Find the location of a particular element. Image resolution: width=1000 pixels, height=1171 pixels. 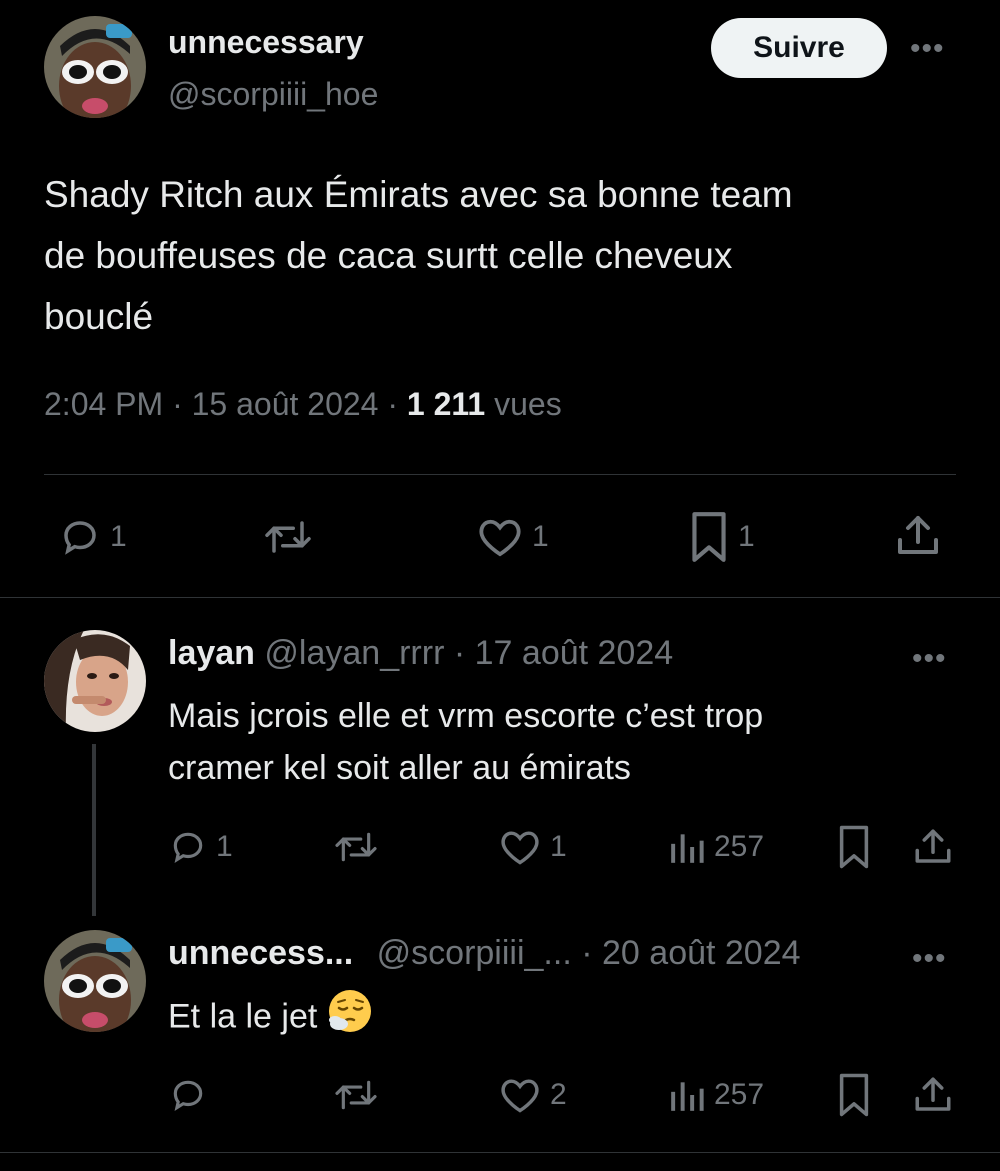

reply-text-line: cramer kel soit aller au émirats is located at coordinates (399, 768).